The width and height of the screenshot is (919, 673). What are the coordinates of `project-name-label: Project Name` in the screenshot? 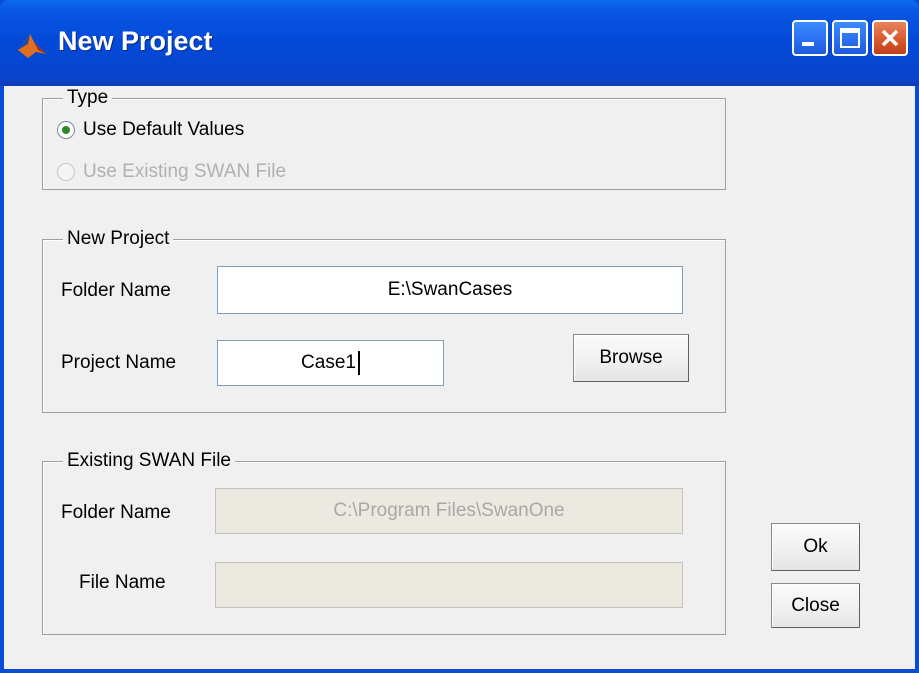 It's located at (119, 362).